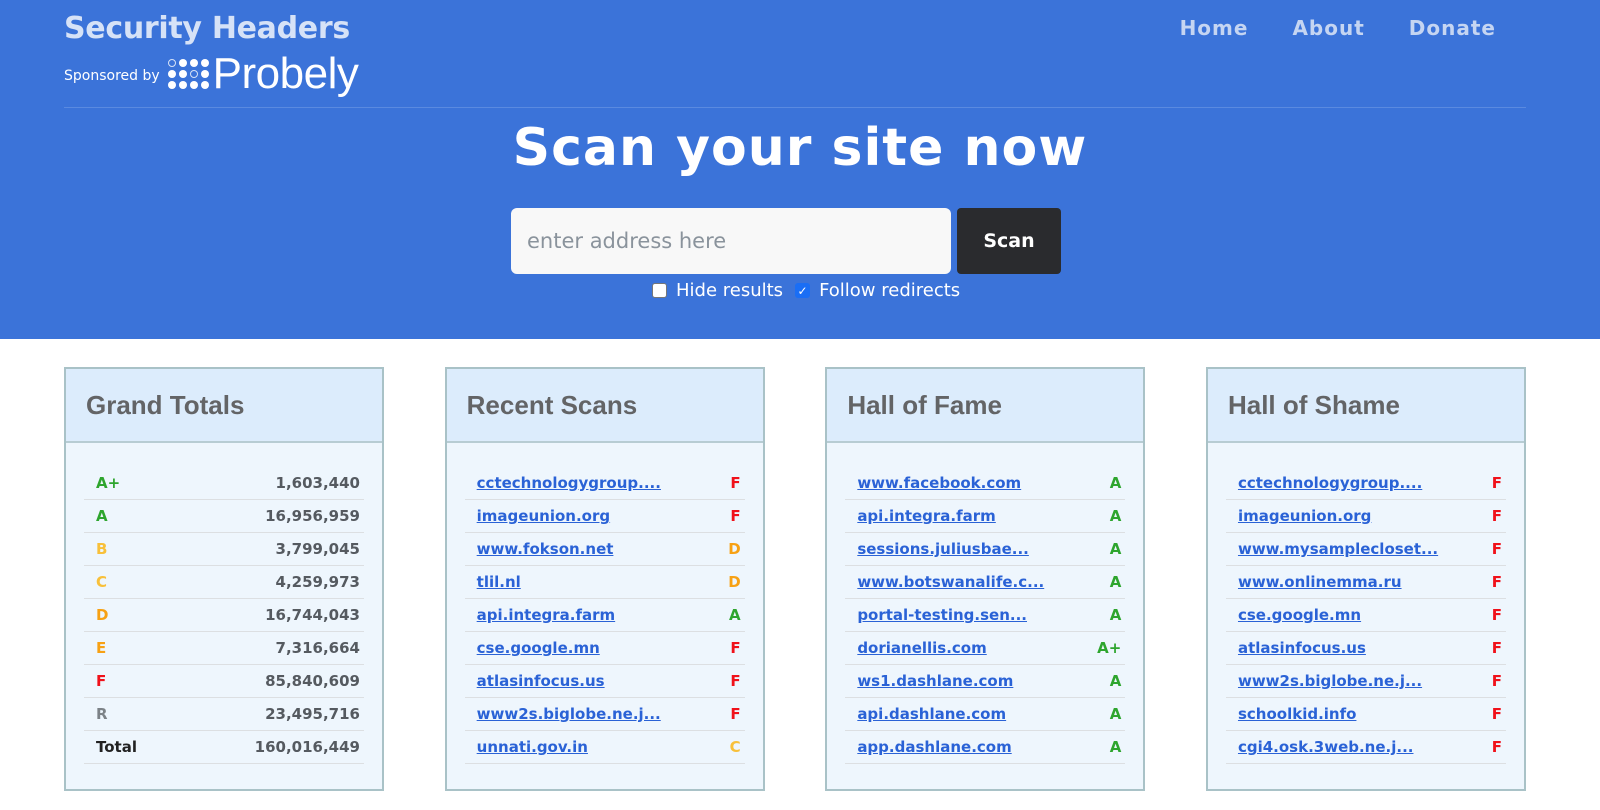 This screenshot has width=1600, height=810. I want to click on site-row: www.mysamplecloset... F, so click(1365, 549).